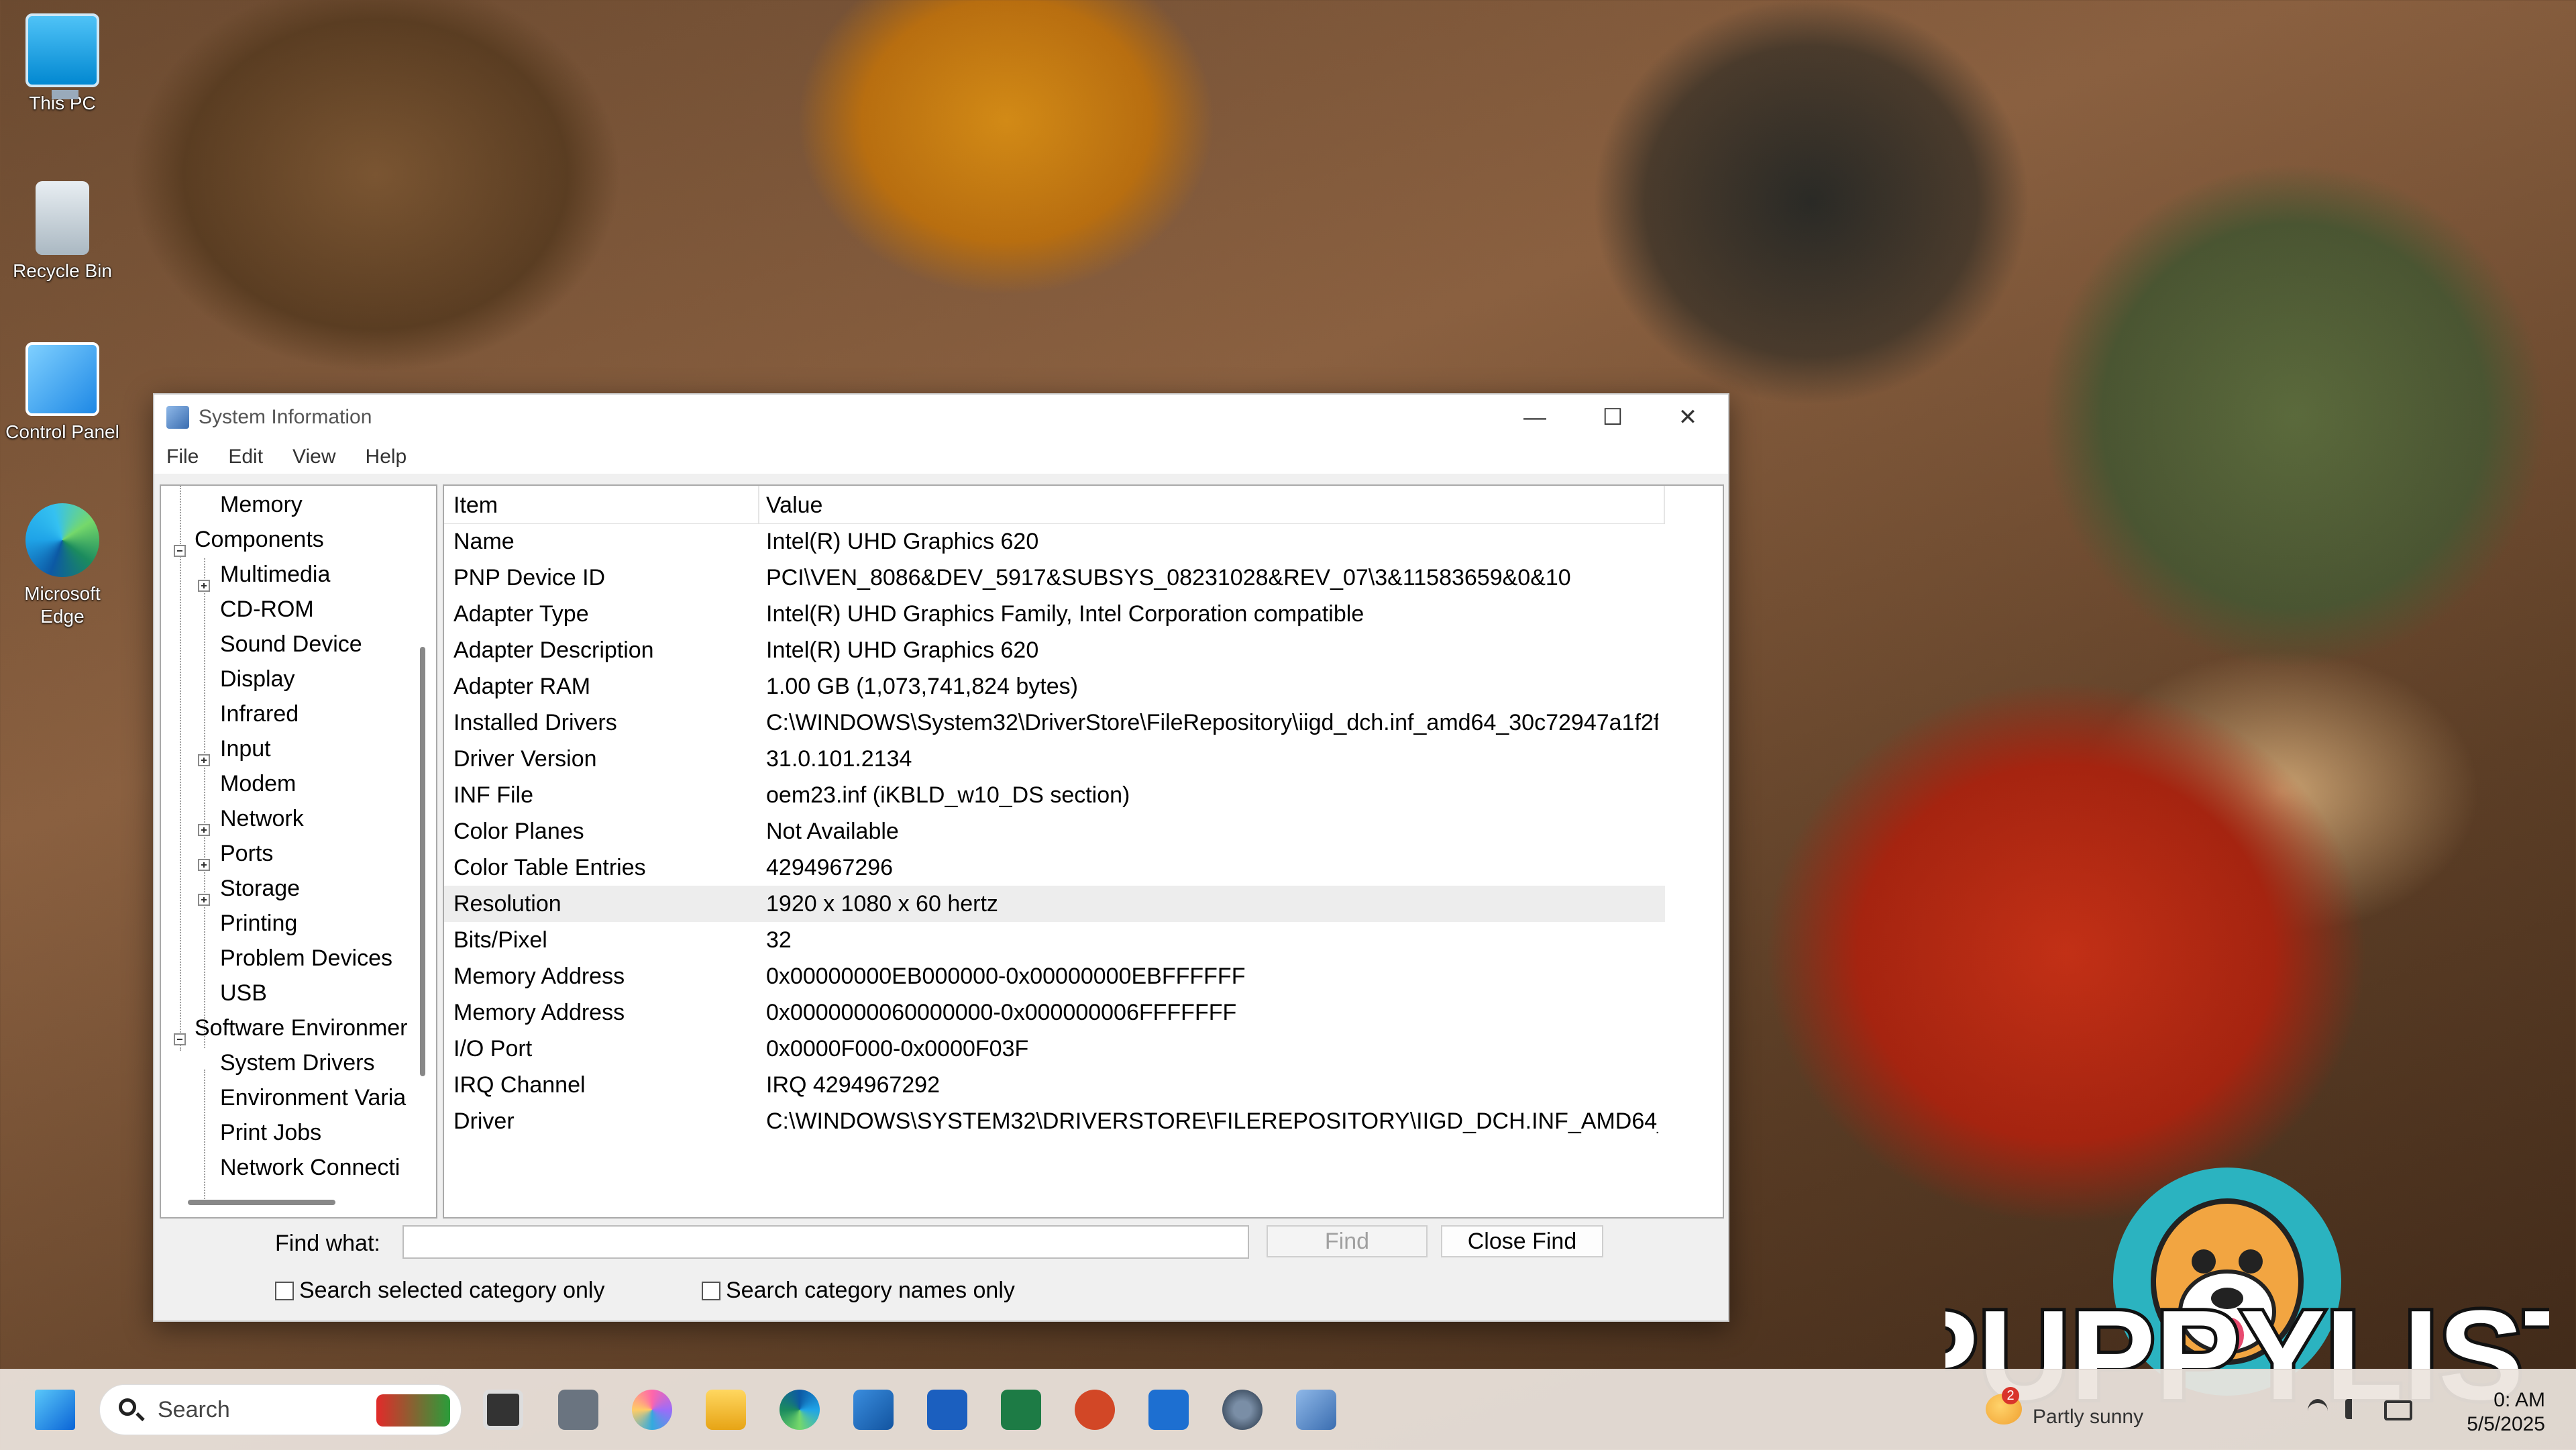 This screenshot has width=2576, height=1450. I want to click on desktop-icon-control-panel: Control Panel, so click(62, 386).